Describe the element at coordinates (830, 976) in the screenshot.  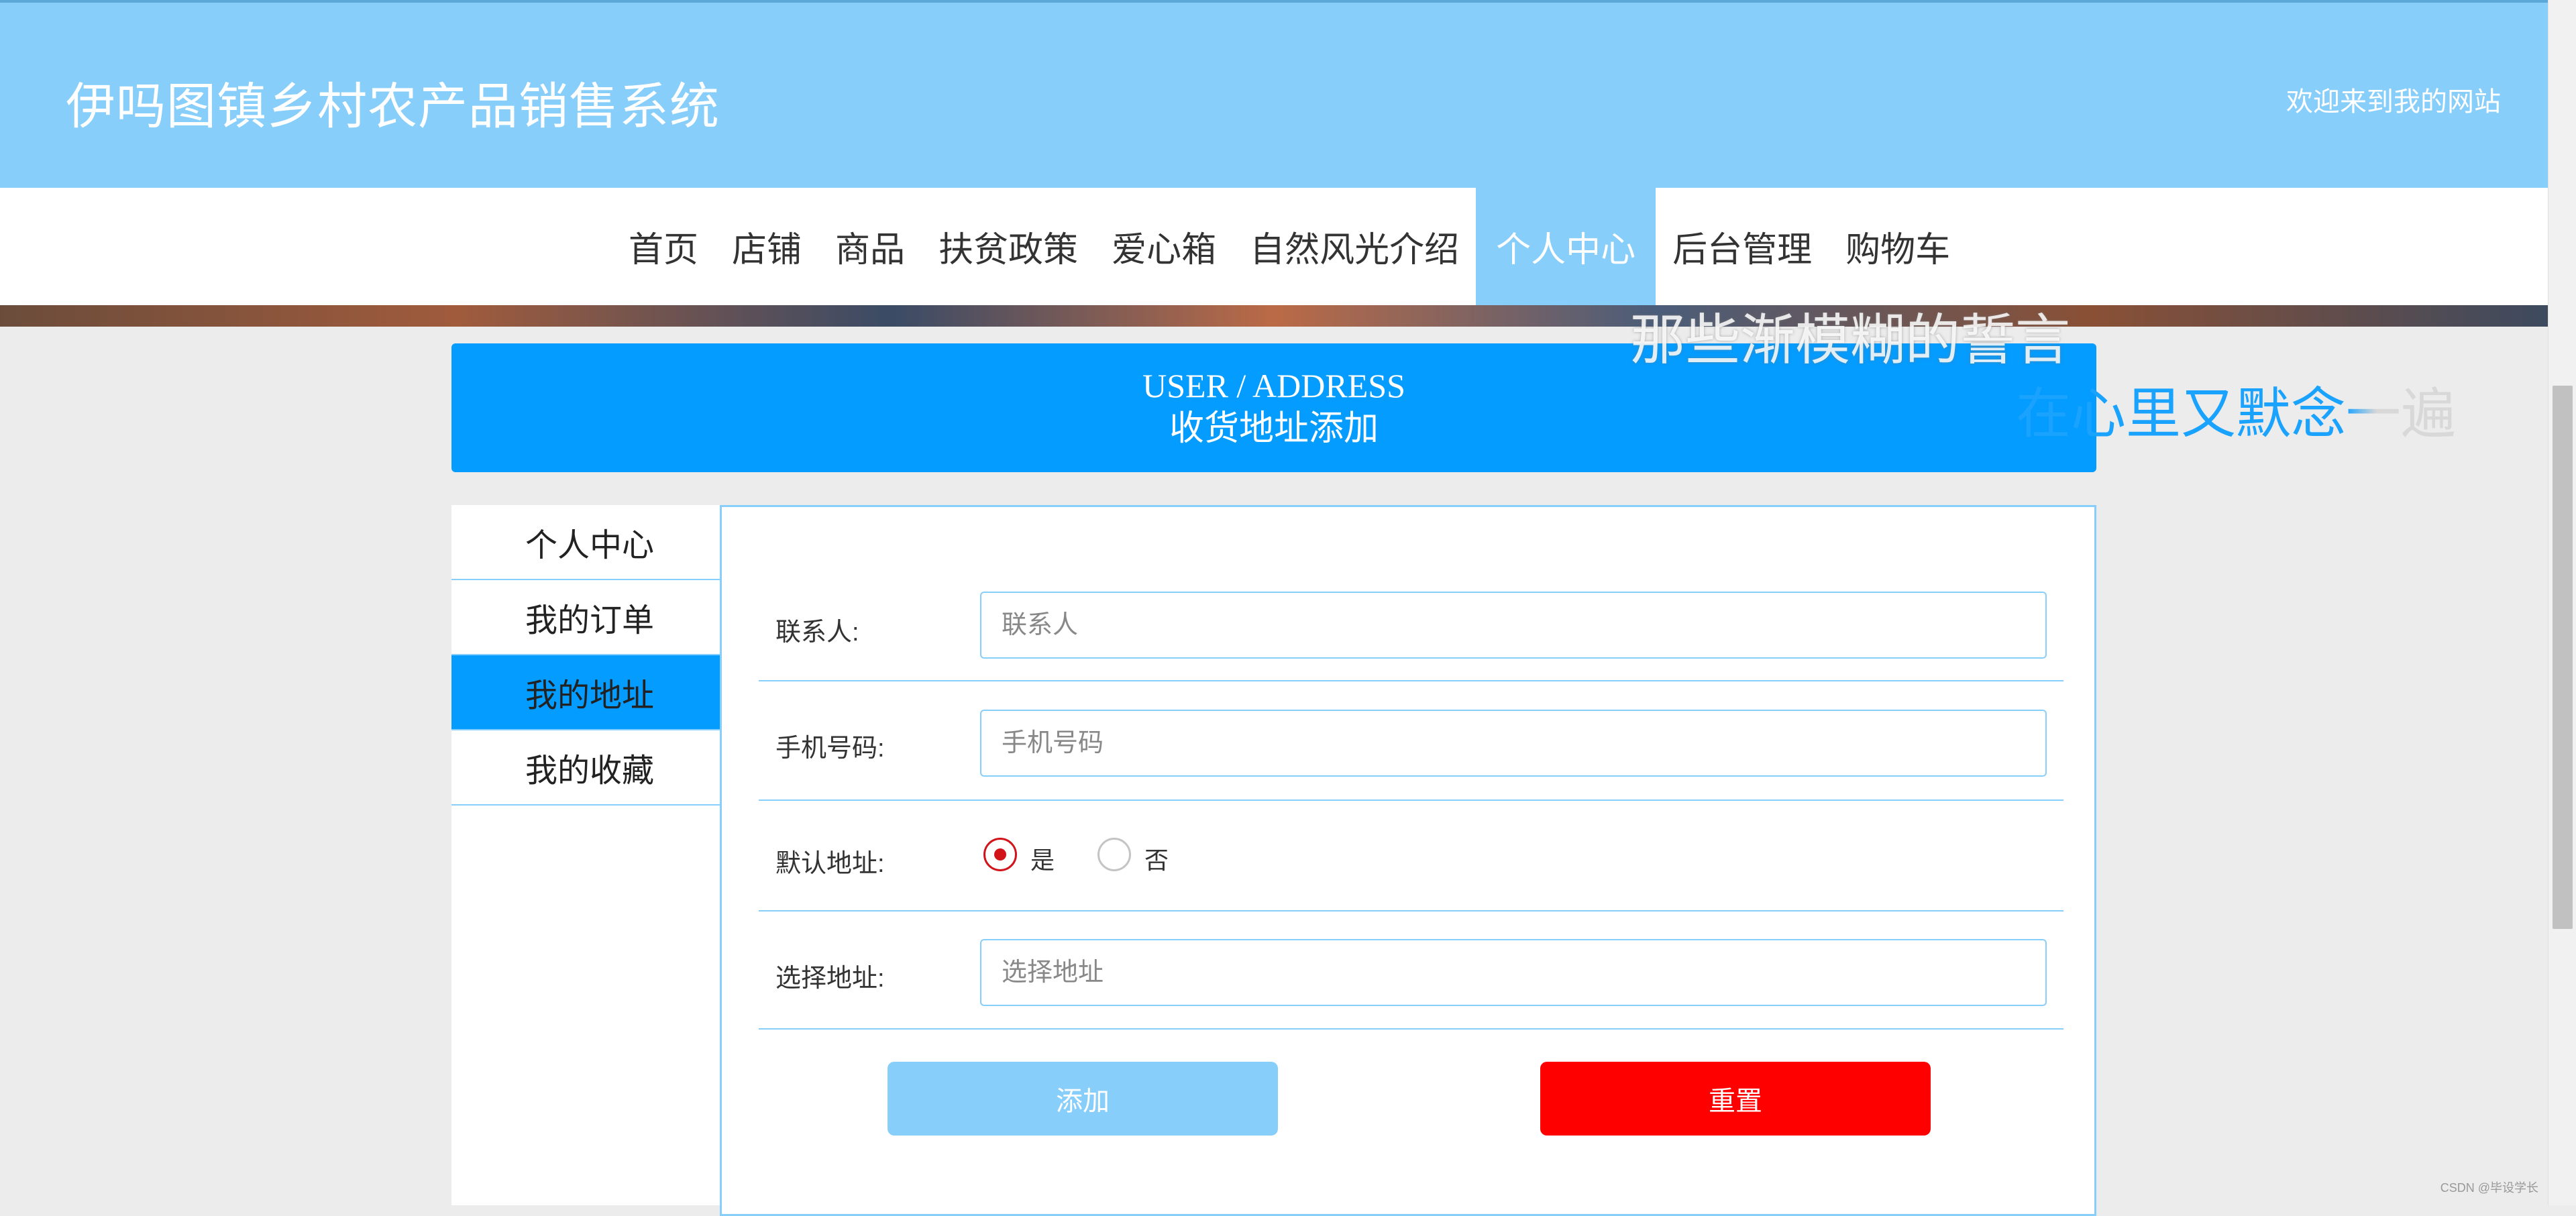
I see `address-label: 选择地址:` at that location.